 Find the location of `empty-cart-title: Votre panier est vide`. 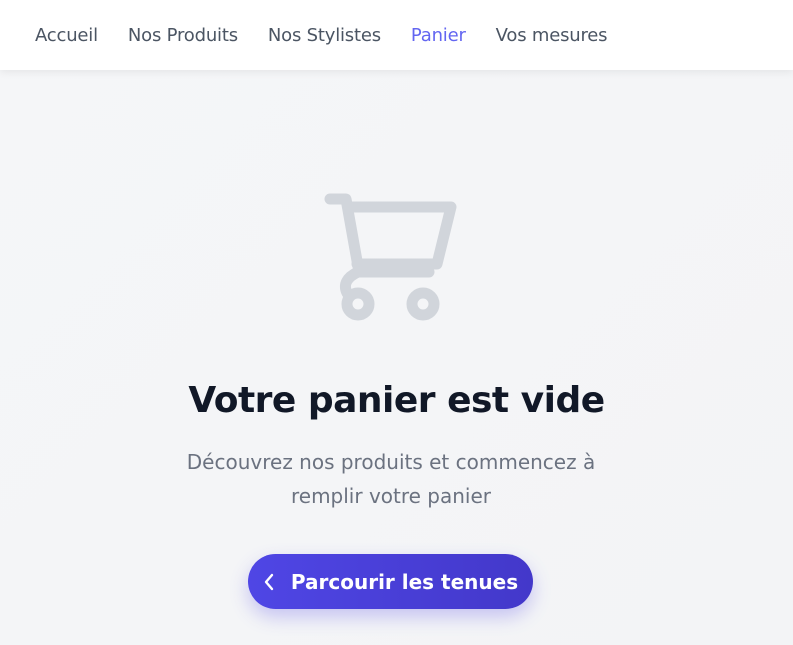

empty-cart-title: Votre panier est vide is located at coordinates (396, 400).